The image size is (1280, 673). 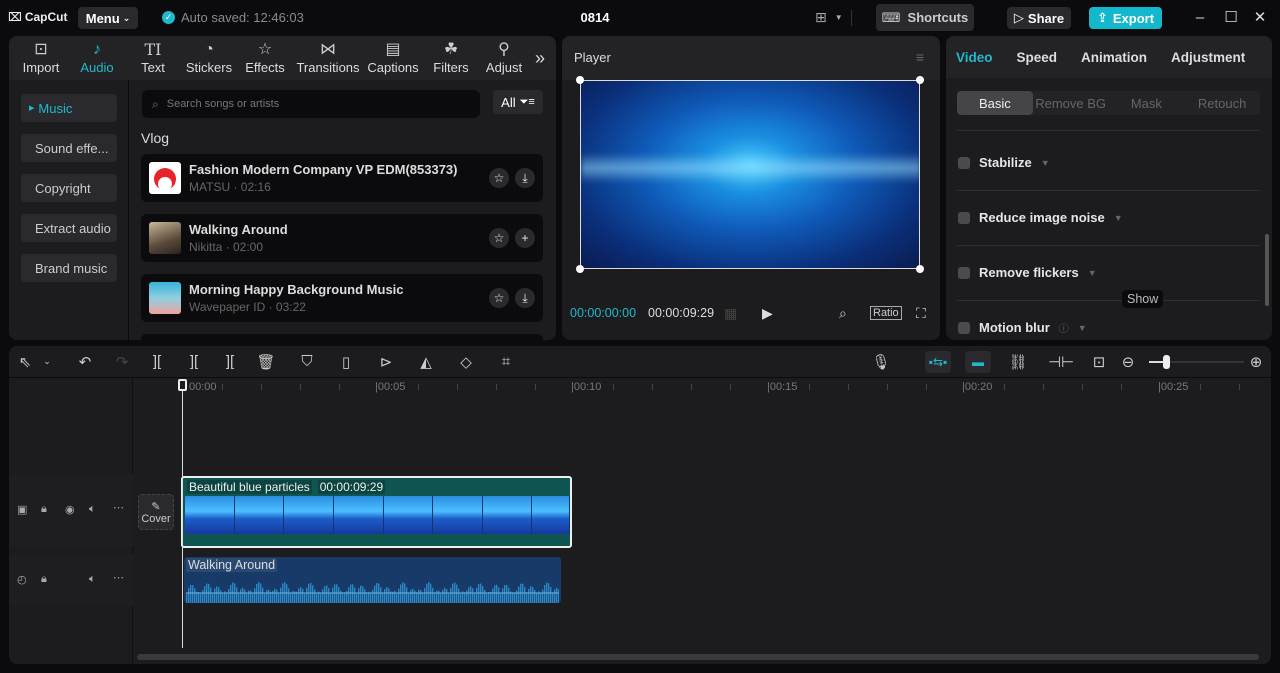 What do you see at coordinates (1260, 18) in the screenshot?
I see `close-button: ✕` at bounding box center [1260, 18].